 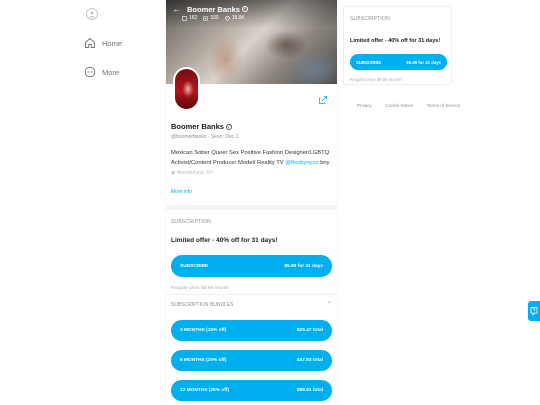 I want to click on nav-item-home: Home, so click(x=119, y=43).